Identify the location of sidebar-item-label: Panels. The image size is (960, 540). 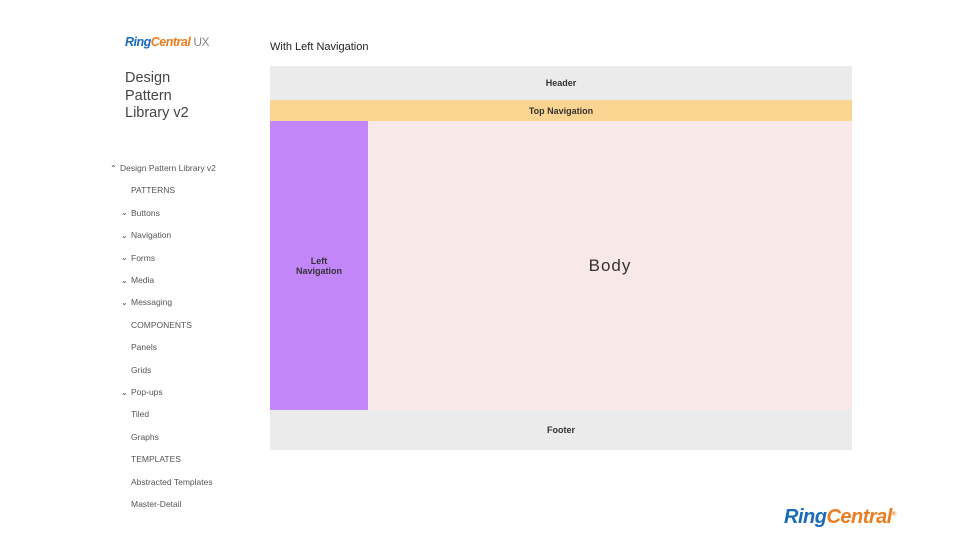
(144, 347).